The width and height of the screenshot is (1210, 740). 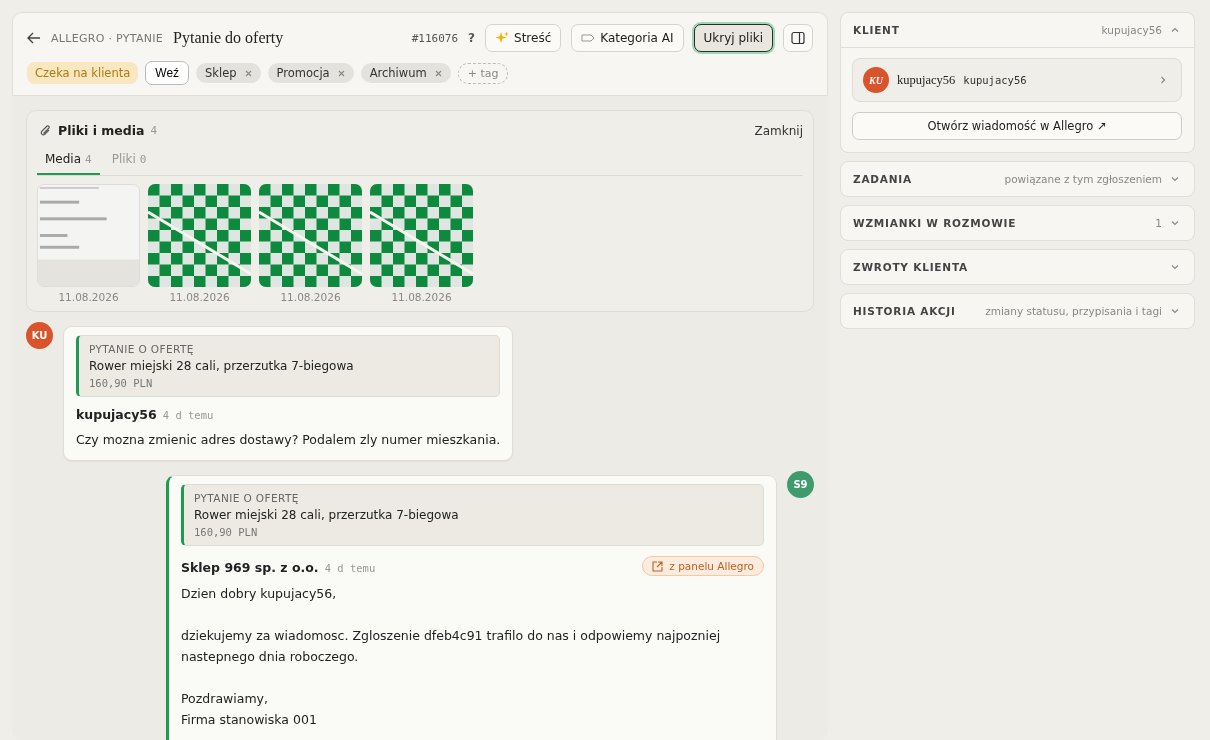 What do you see at coordinates (228, 38) in the screenshot?
I see `ticket-title: Pytanie do oferty` at bounding box center [228, 38].